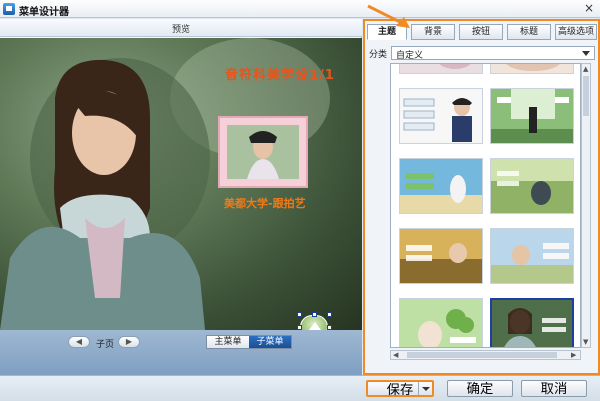 The image size is (600, 401). I want to click on next-page-button: ▶, so click(129, 342).